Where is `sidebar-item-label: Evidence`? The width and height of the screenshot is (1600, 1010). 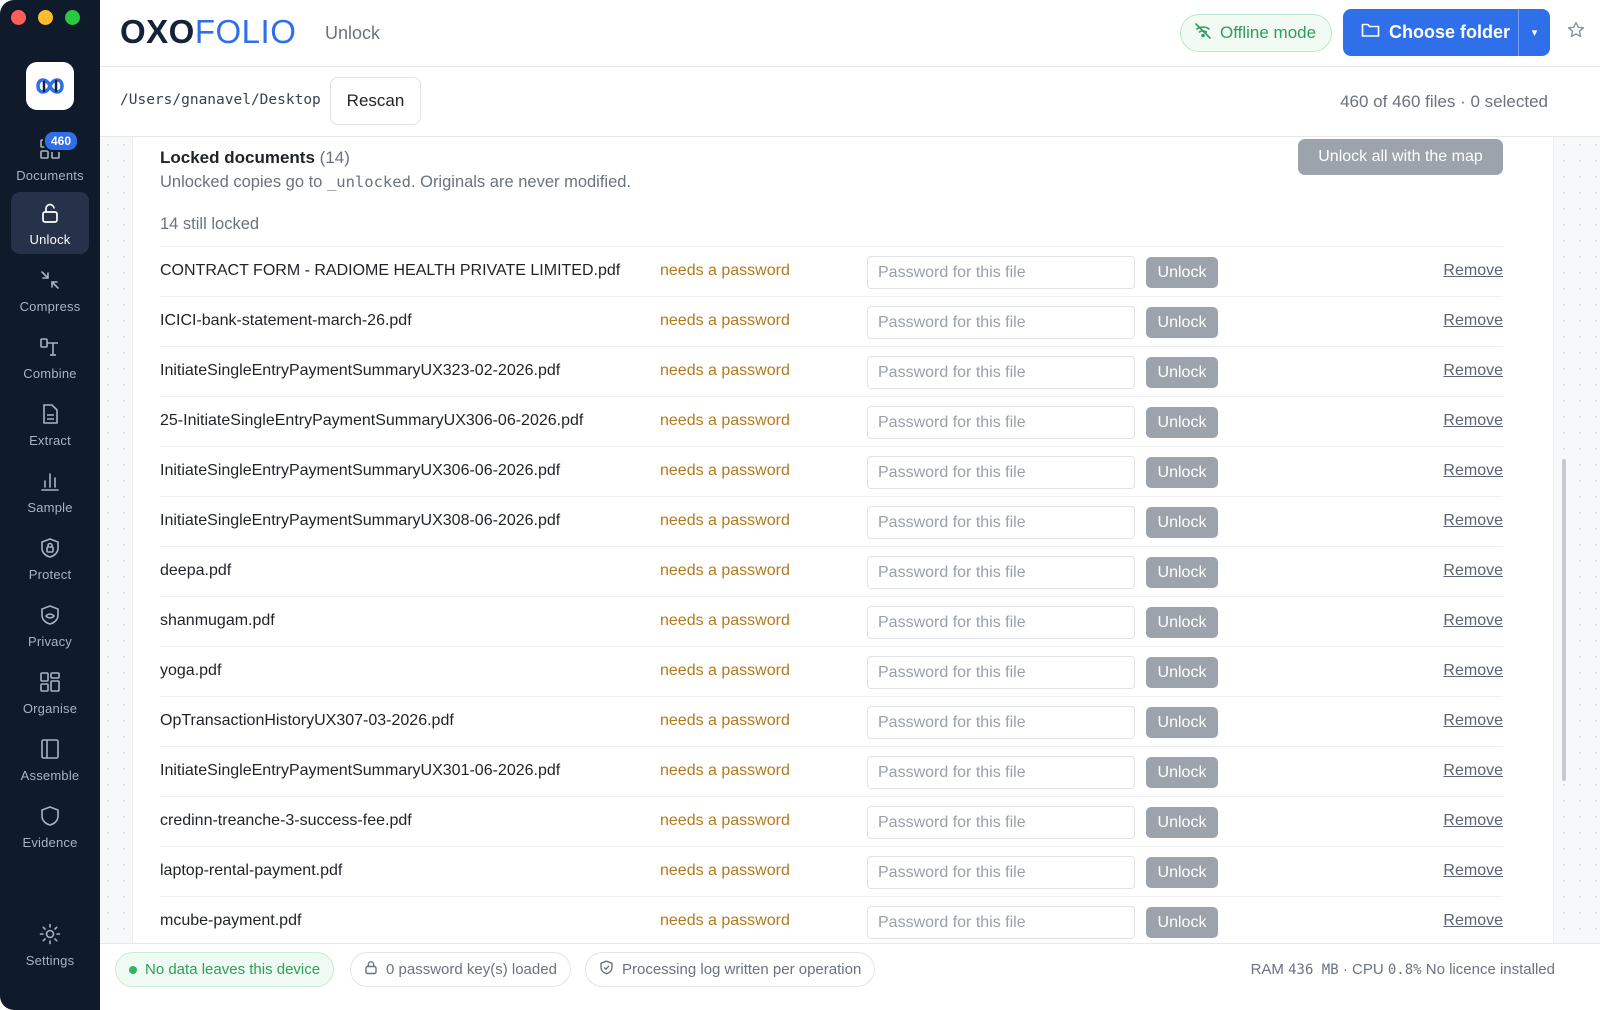 sidebar-item-label: Evidence is located at coordinates (50, 842).